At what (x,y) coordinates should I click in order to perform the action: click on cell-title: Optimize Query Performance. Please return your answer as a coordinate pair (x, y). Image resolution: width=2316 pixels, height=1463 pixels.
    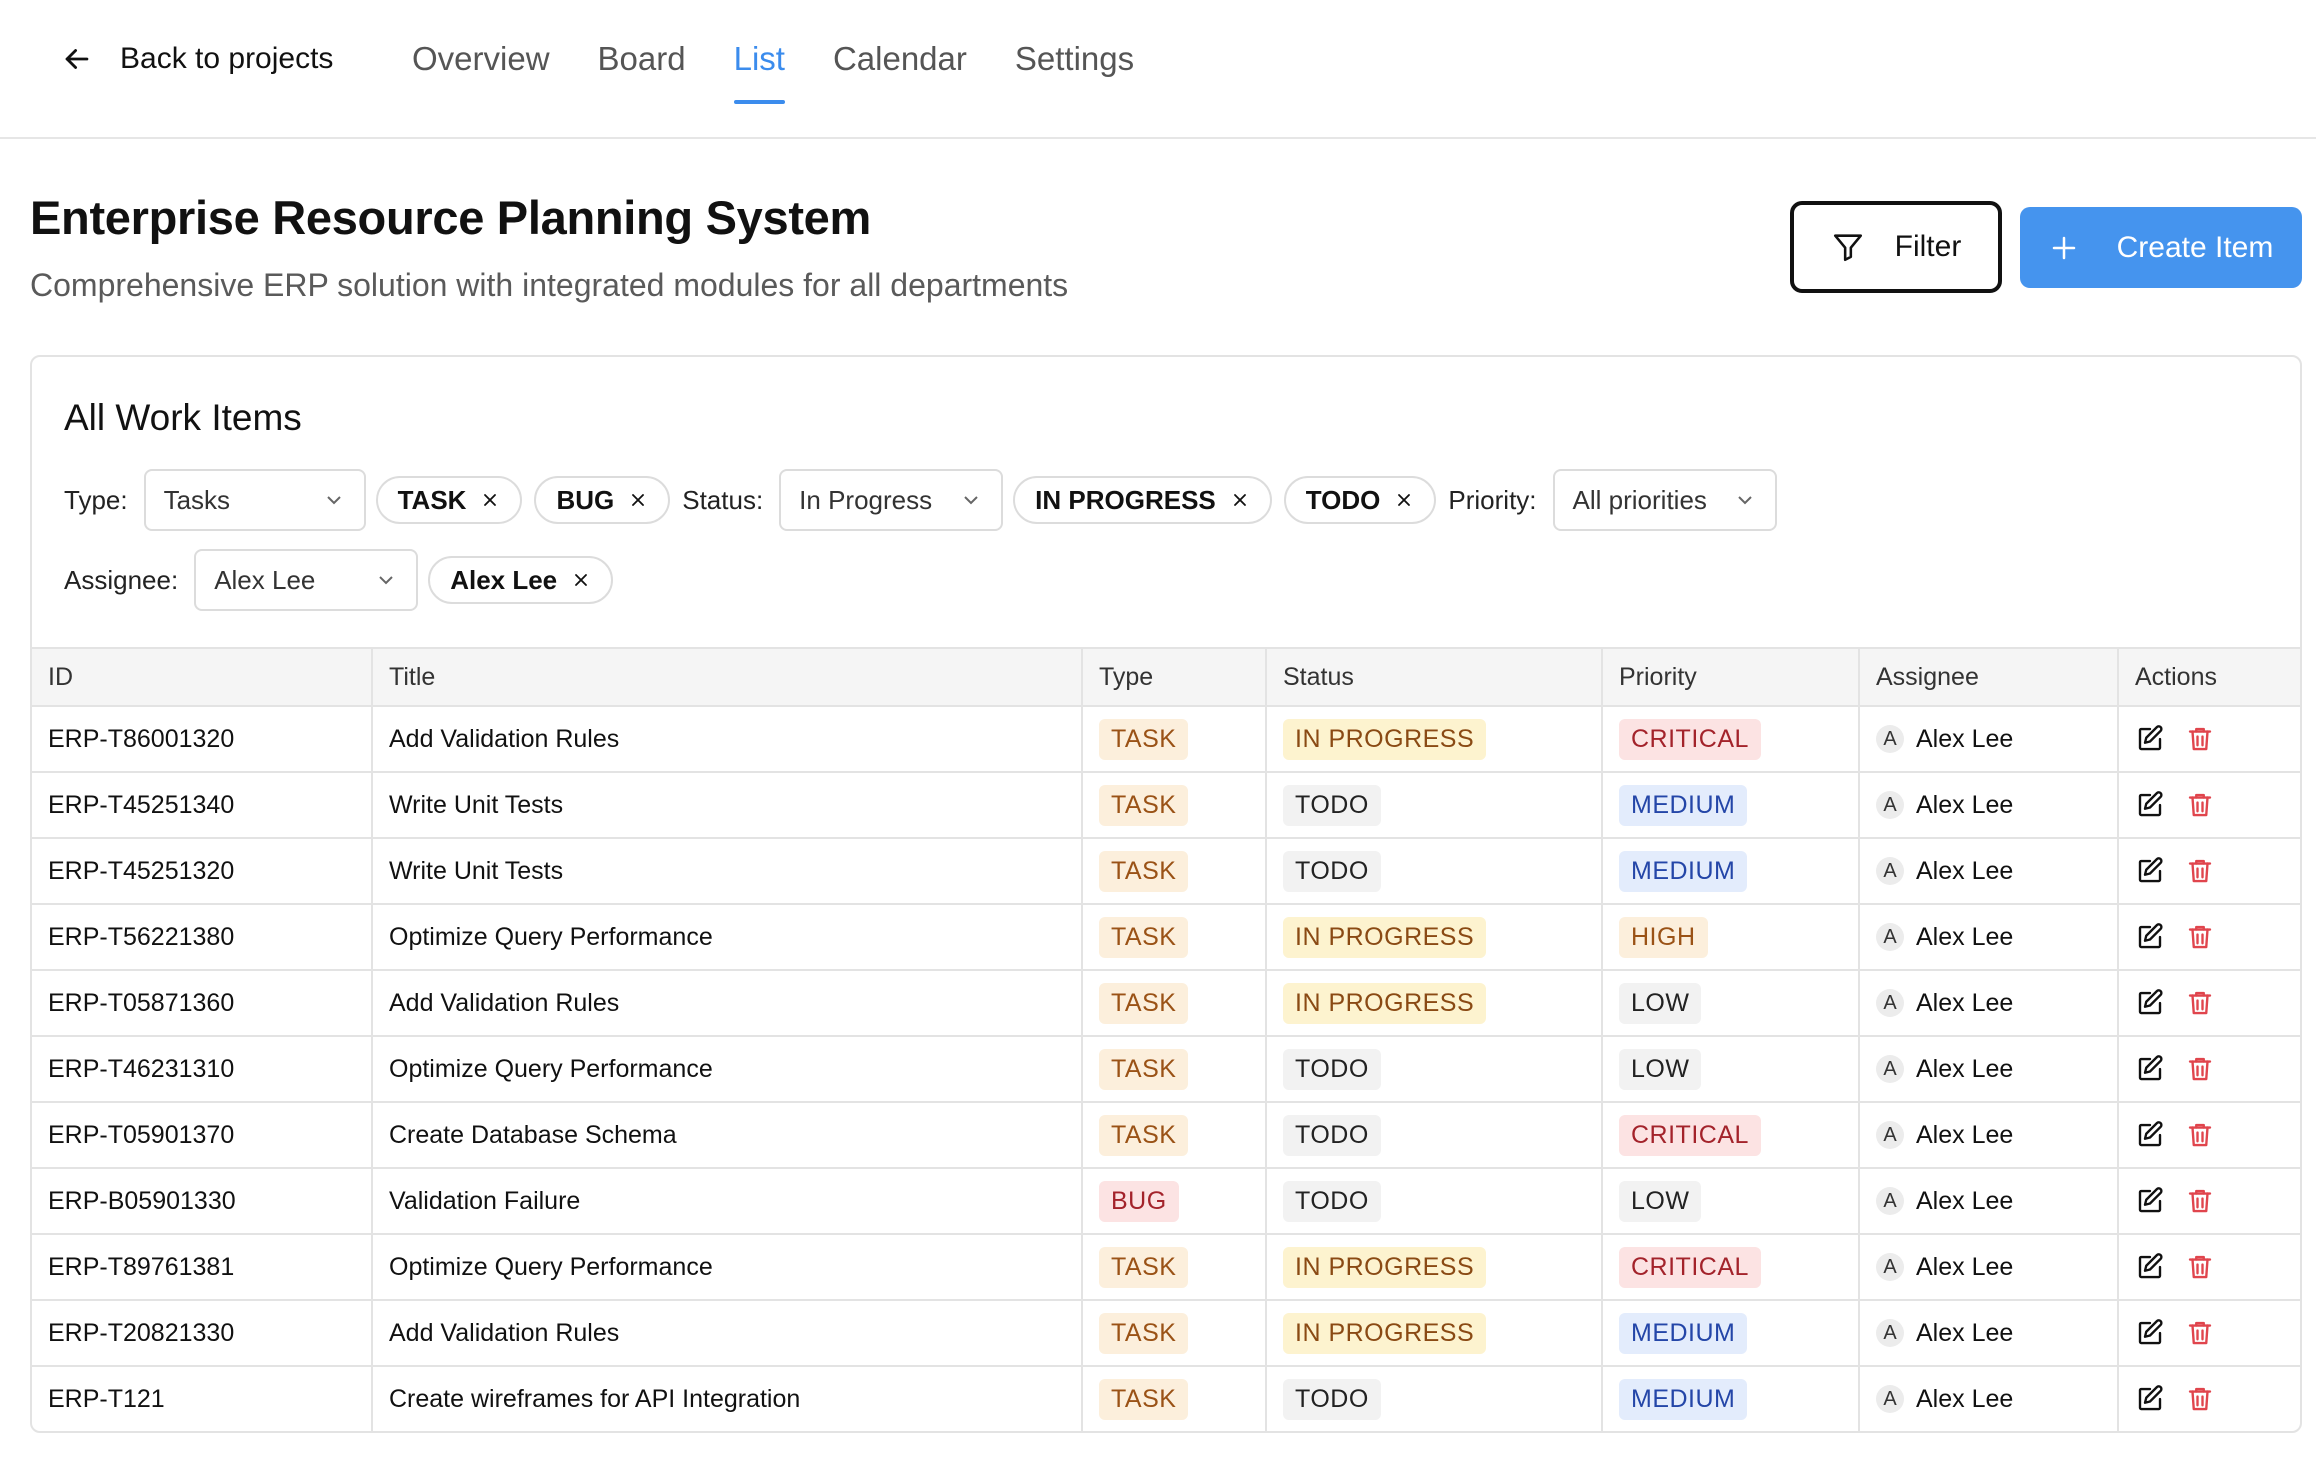
    Looking at the image, I should click on (727, 1069).